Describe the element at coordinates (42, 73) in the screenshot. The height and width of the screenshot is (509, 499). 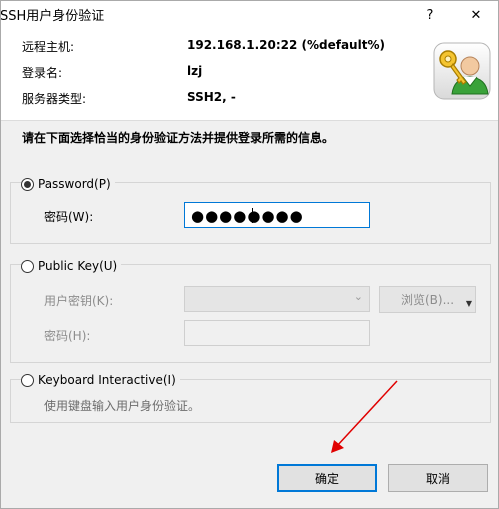
I see `login-name-label: 登录名:` at that location.